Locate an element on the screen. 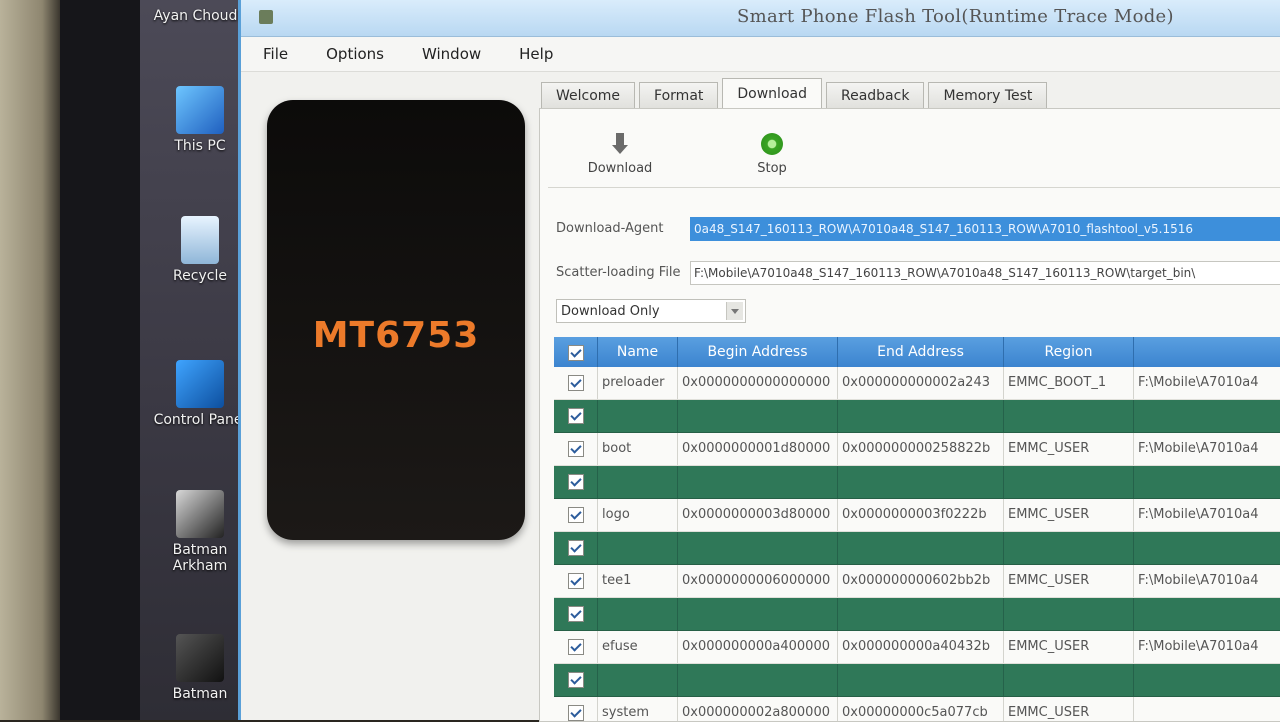 This screenshot has width=1280, height=722. stop-icon is located at coordinates (772, 144).